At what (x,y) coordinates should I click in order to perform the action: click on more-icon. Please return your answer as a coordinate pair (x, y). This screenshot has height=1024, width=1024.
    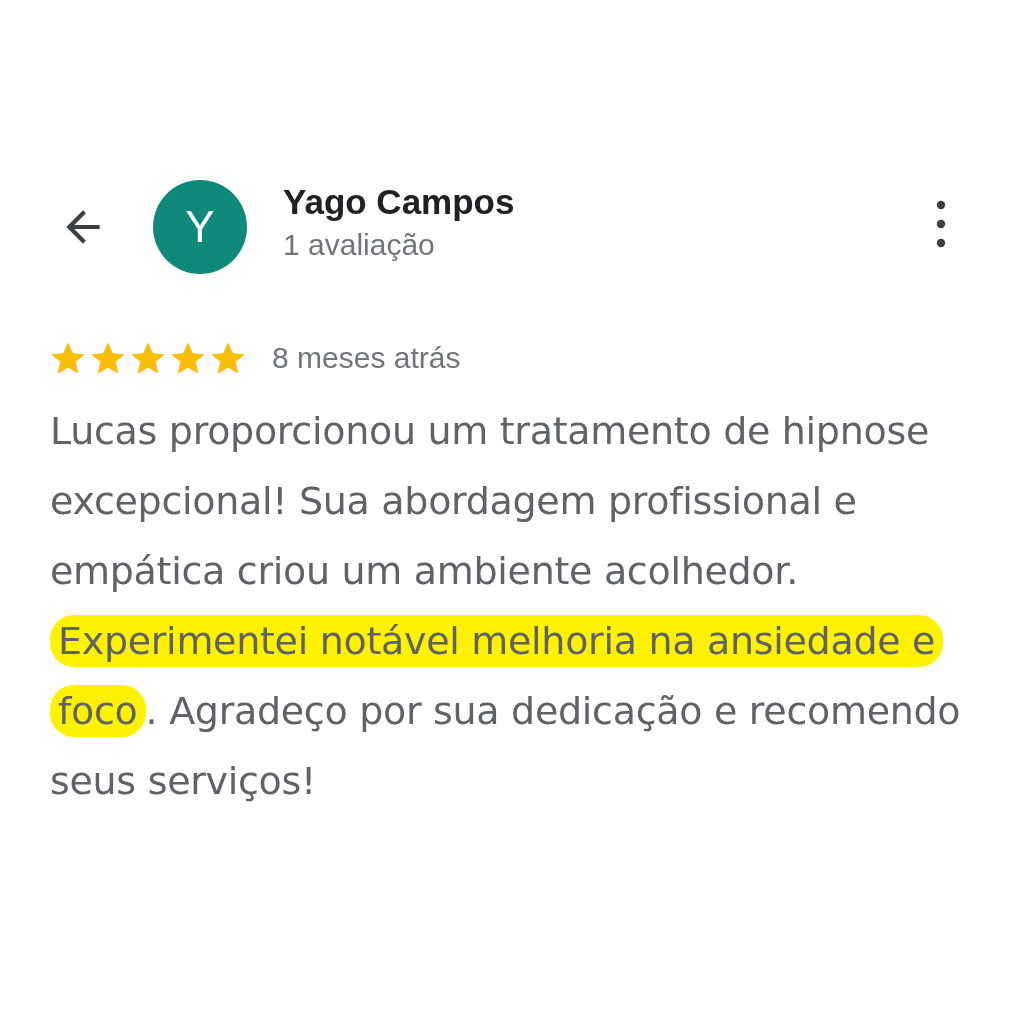
    Looking at the image, I should click on (941, 224).